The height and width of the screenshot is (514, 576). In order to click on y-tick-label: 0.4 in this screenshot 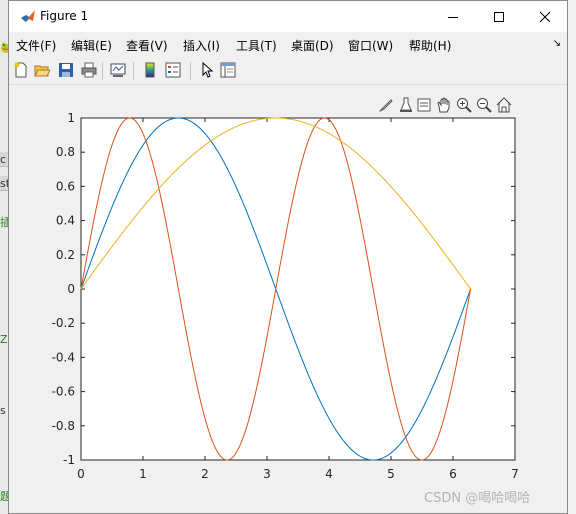, I will do `click(65, 221)`.